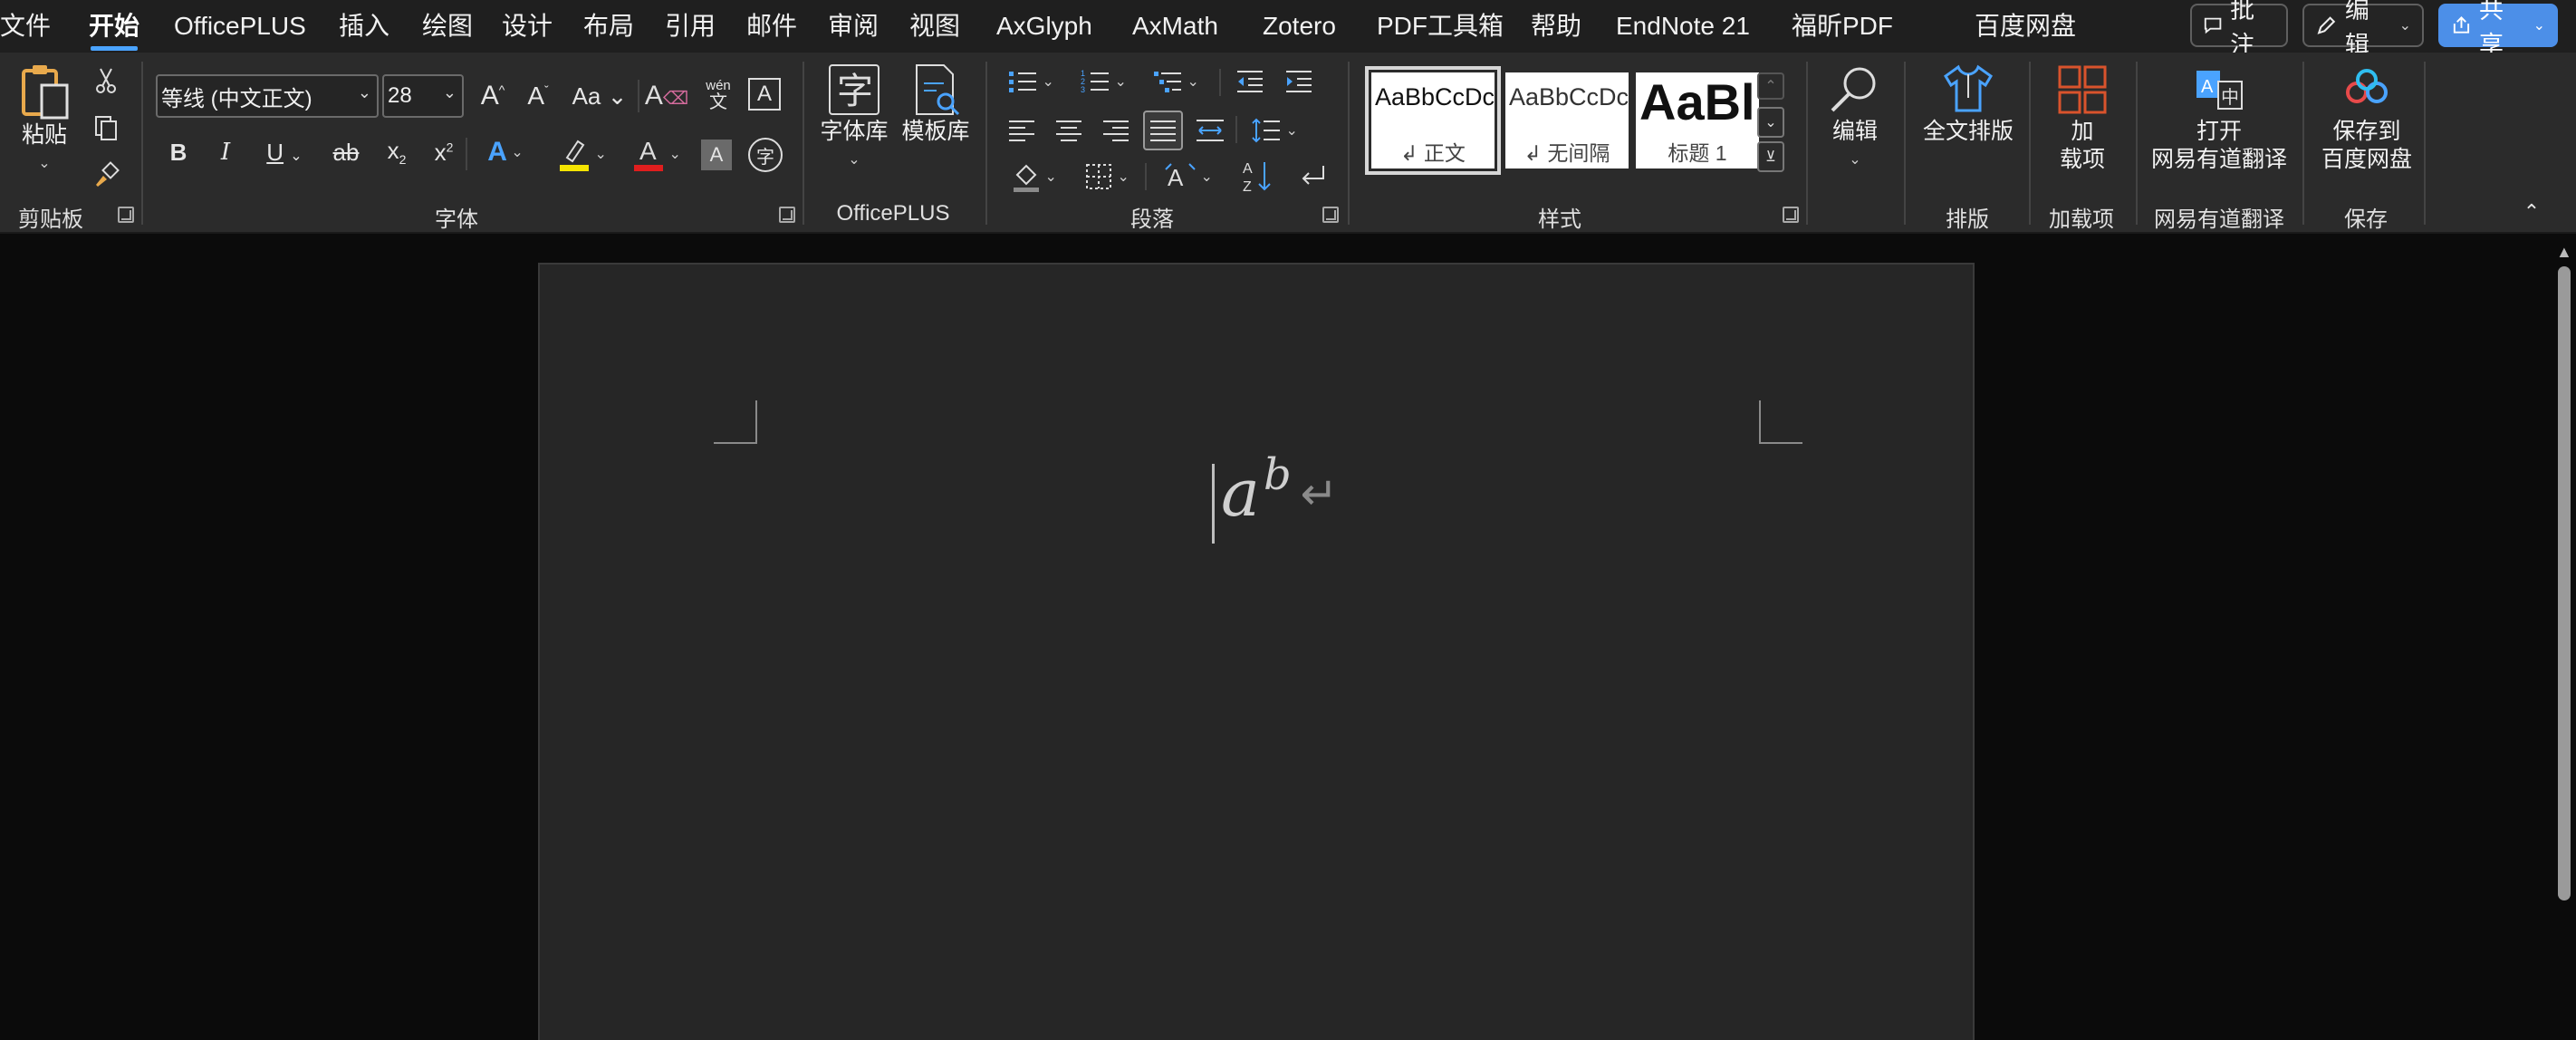 The image size is (2576, 1040). Describe the element at coordinates (718, 94) in the screenshot. I see `phonetic-guide-button: wén 文` at that location.